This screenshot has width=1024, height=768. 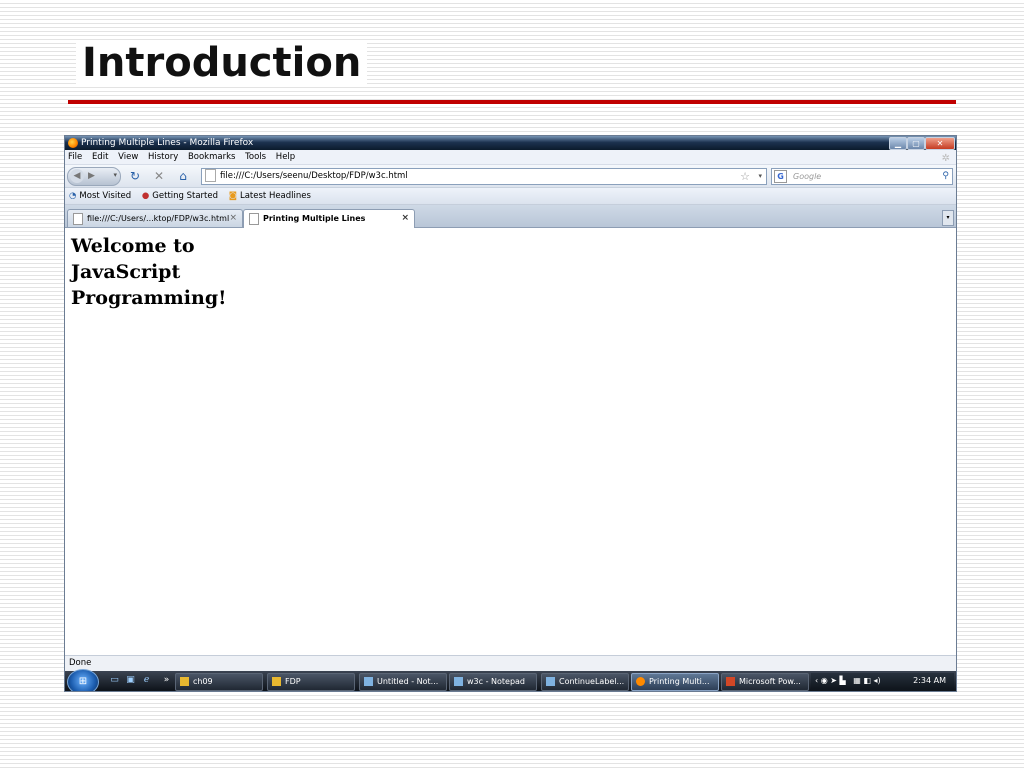 What do you see at coordinates (285, 157) in the screenshot?
I see `menu-help: Help` at bounding box center [285, 157].